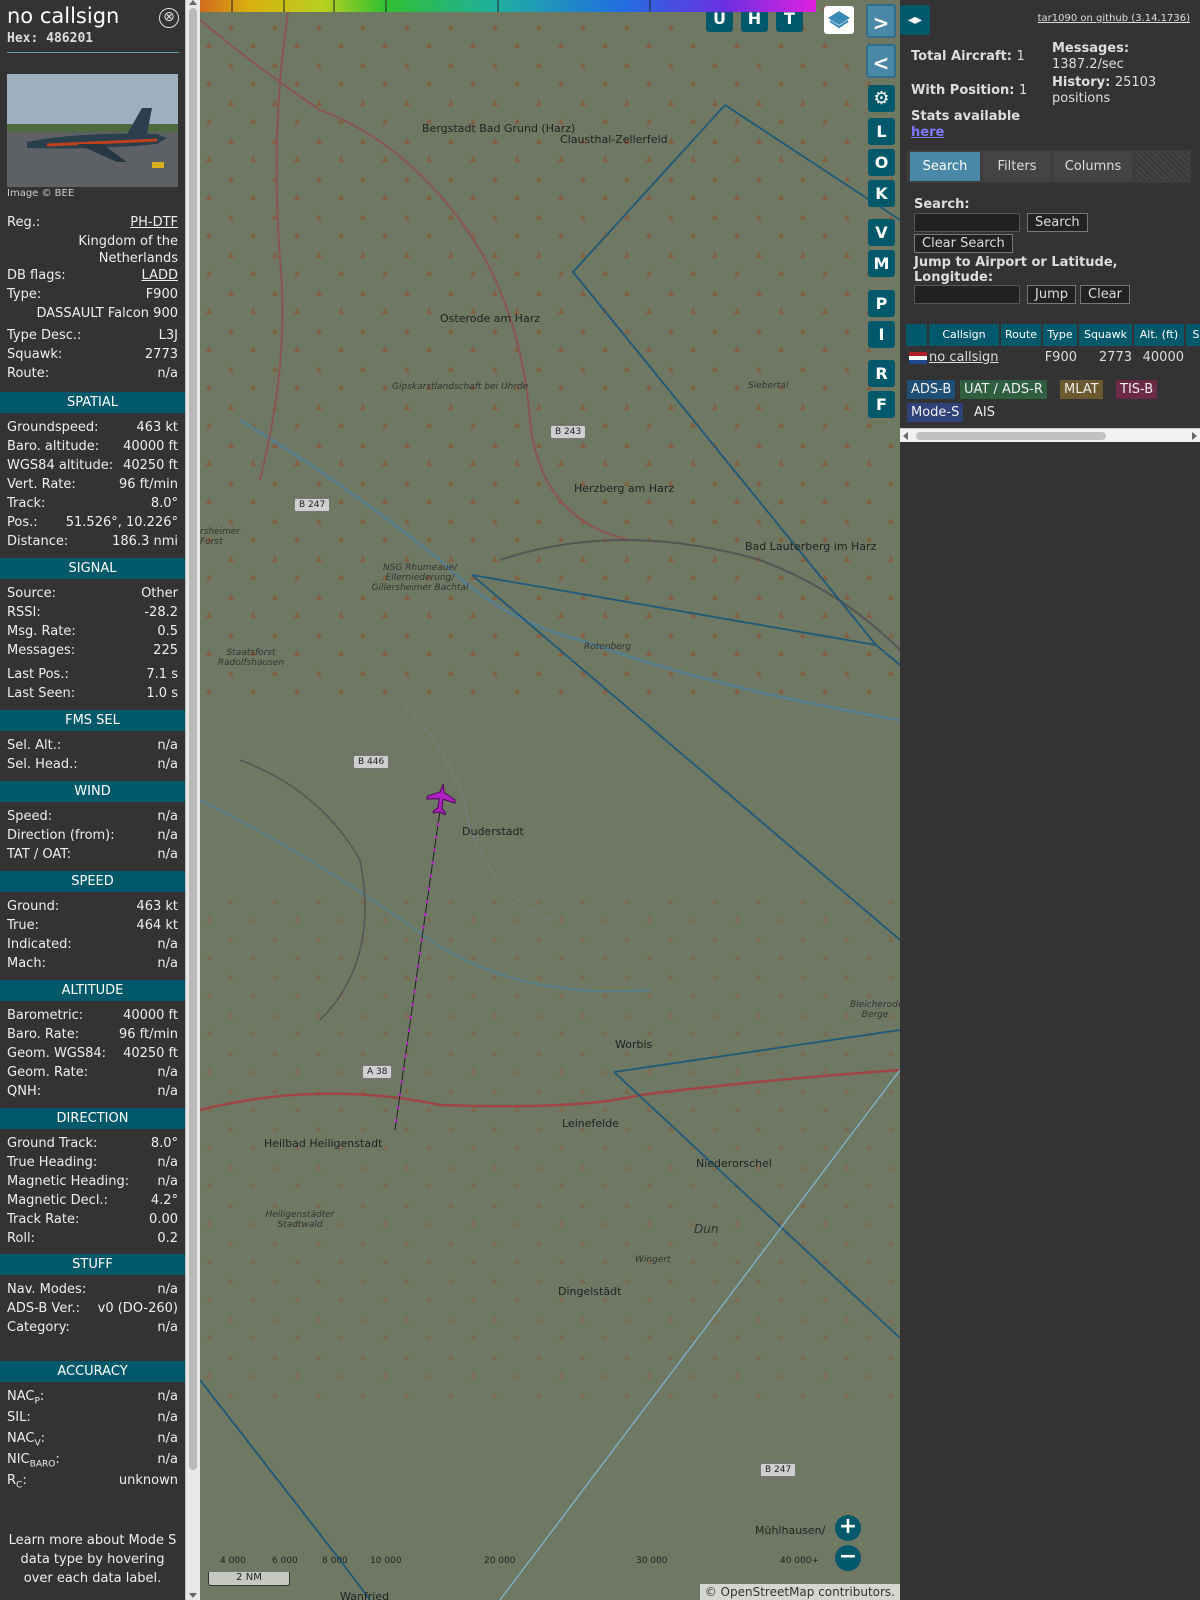 The width and height of the screenshot is (1200, 1600). I want to click on info-value: 40000 ft, so click(150, 1015).